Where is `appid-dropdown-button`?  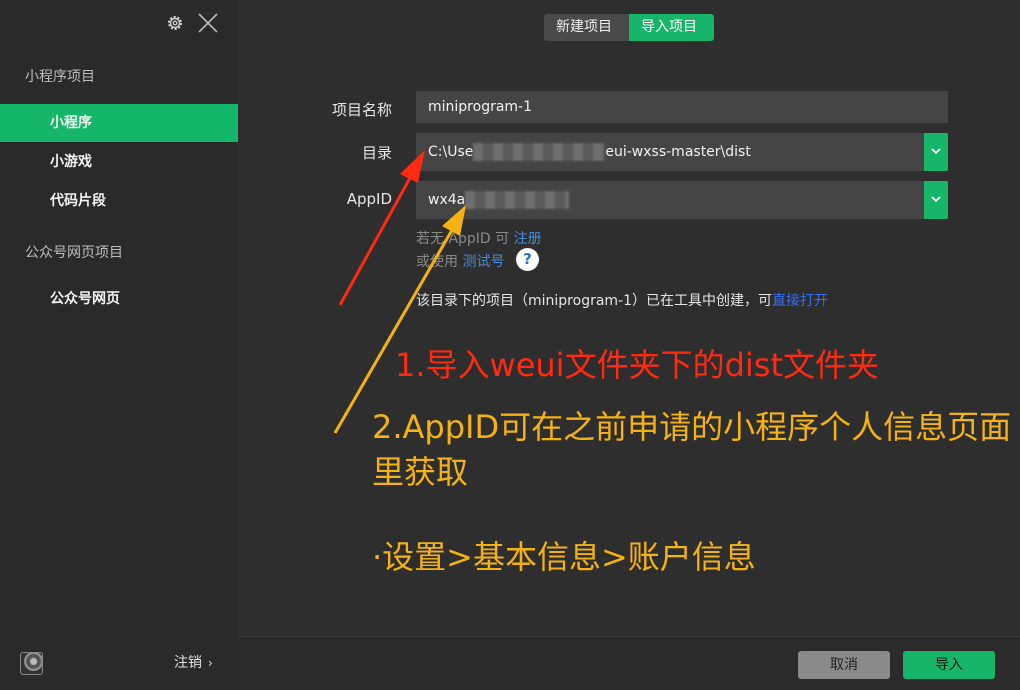 appid-dropdown-button is located at coordinates (936, 200).